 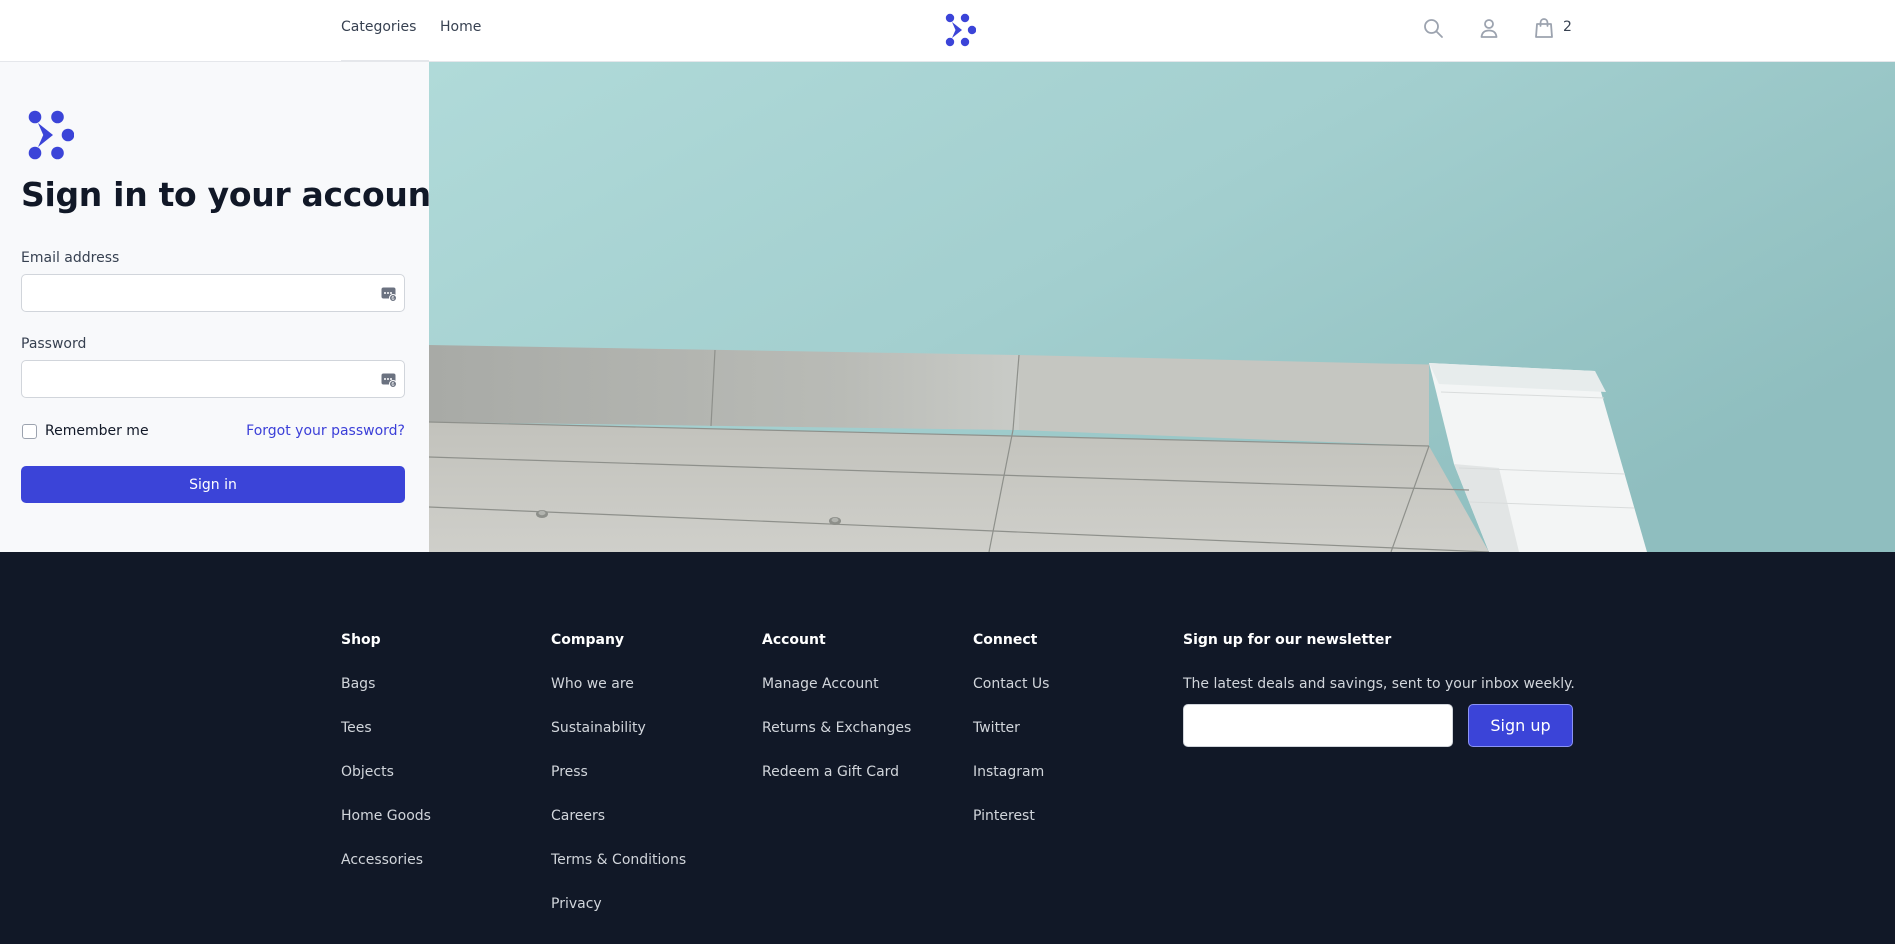 What do you see at coordinates (588, 640) in the screenshot?
I see `footer-col-title-company: Company` at bounding box center [588, 640].